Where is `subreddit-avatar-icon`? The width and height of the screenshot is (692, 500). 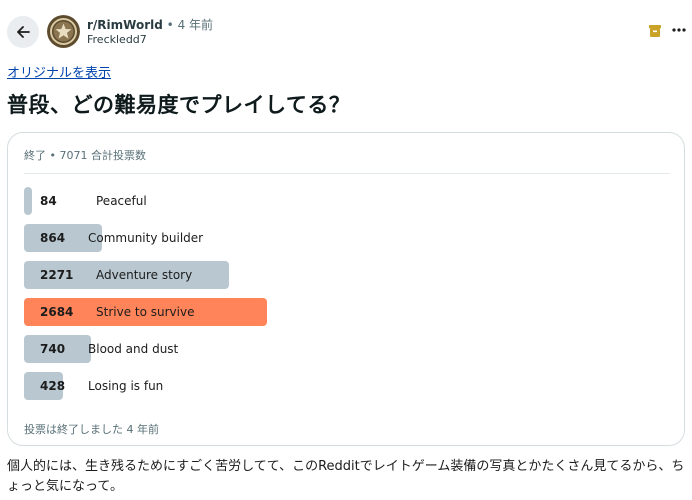 subreddit-avatar-icon is located at coordinates (63, 31).